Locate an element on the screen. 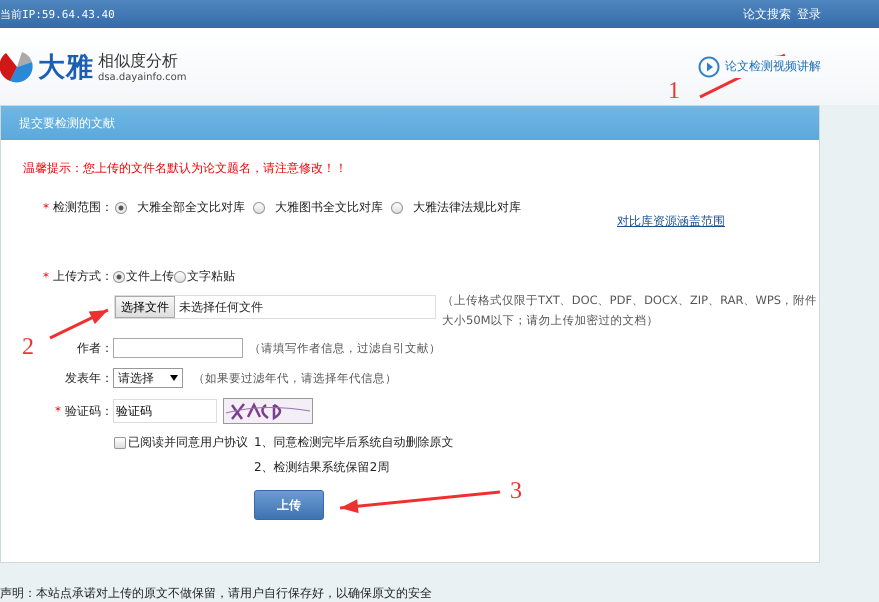 This screenshot has width=879, height=602. format-hint: （上传格式仅限于TXT、DOC、PDF、DOCX、ZIP、RAR、WPS，附件 is located at coordinates (630, 300).